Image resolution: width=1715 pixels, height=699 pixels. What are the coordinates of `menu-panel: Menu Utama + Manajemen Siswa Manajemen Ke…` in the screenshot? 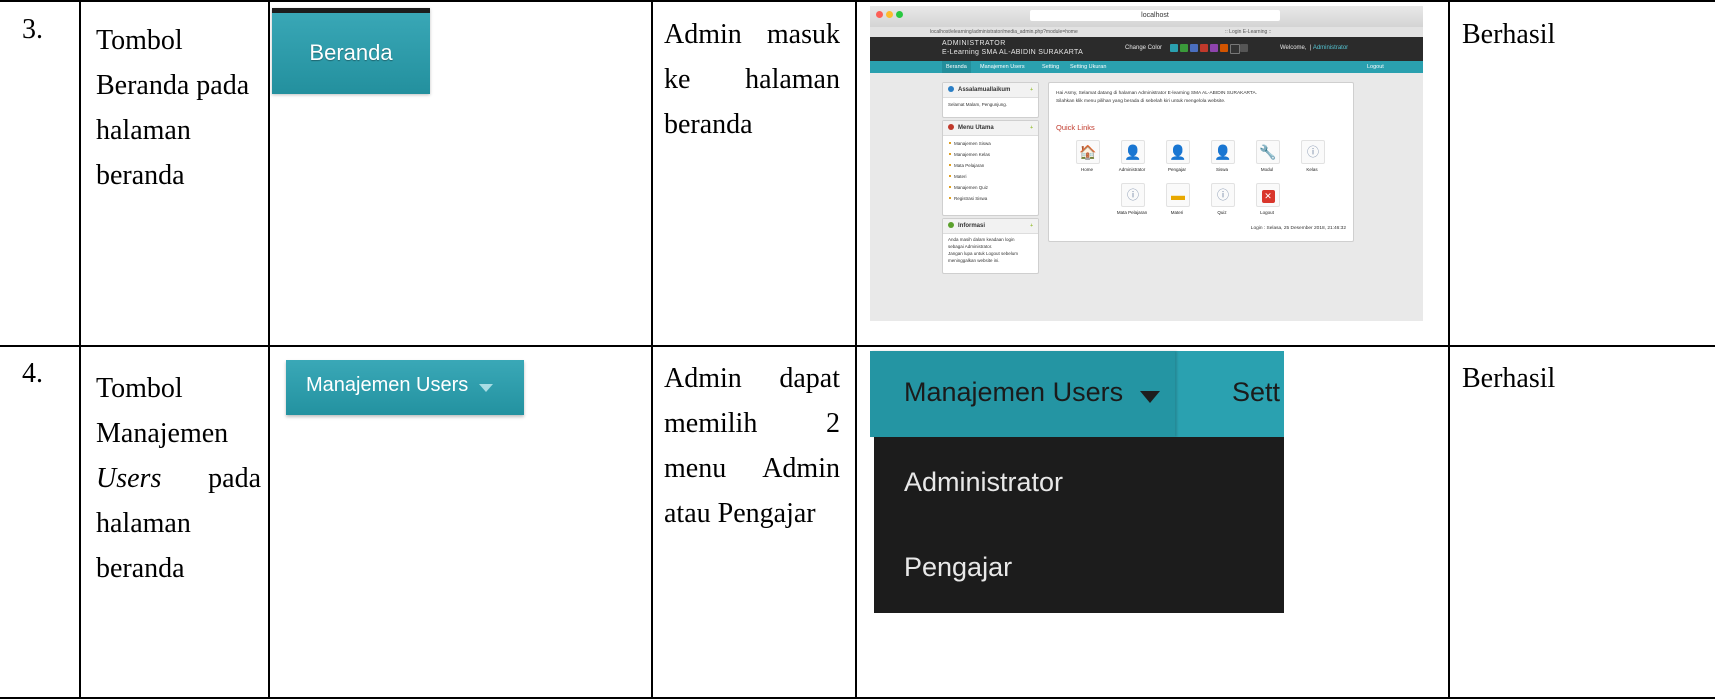 It's located at (990, 168).